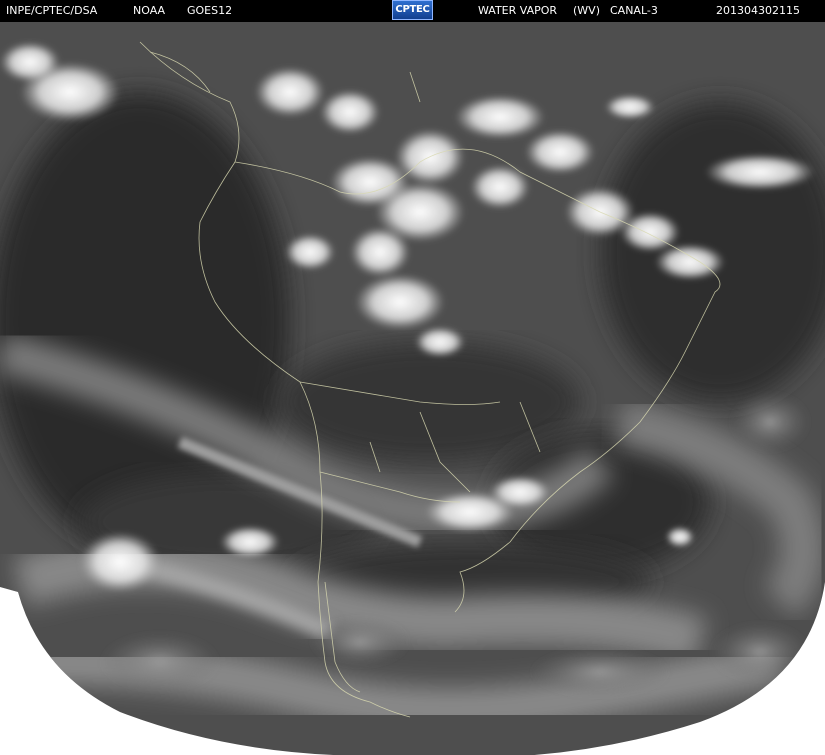 This screenshot has height=755, width=825. What do you see at coordinates (518, 10) in the screenshot?
I see `channel-type-label: WATER VAPOR` at bounding box center [518, 10].